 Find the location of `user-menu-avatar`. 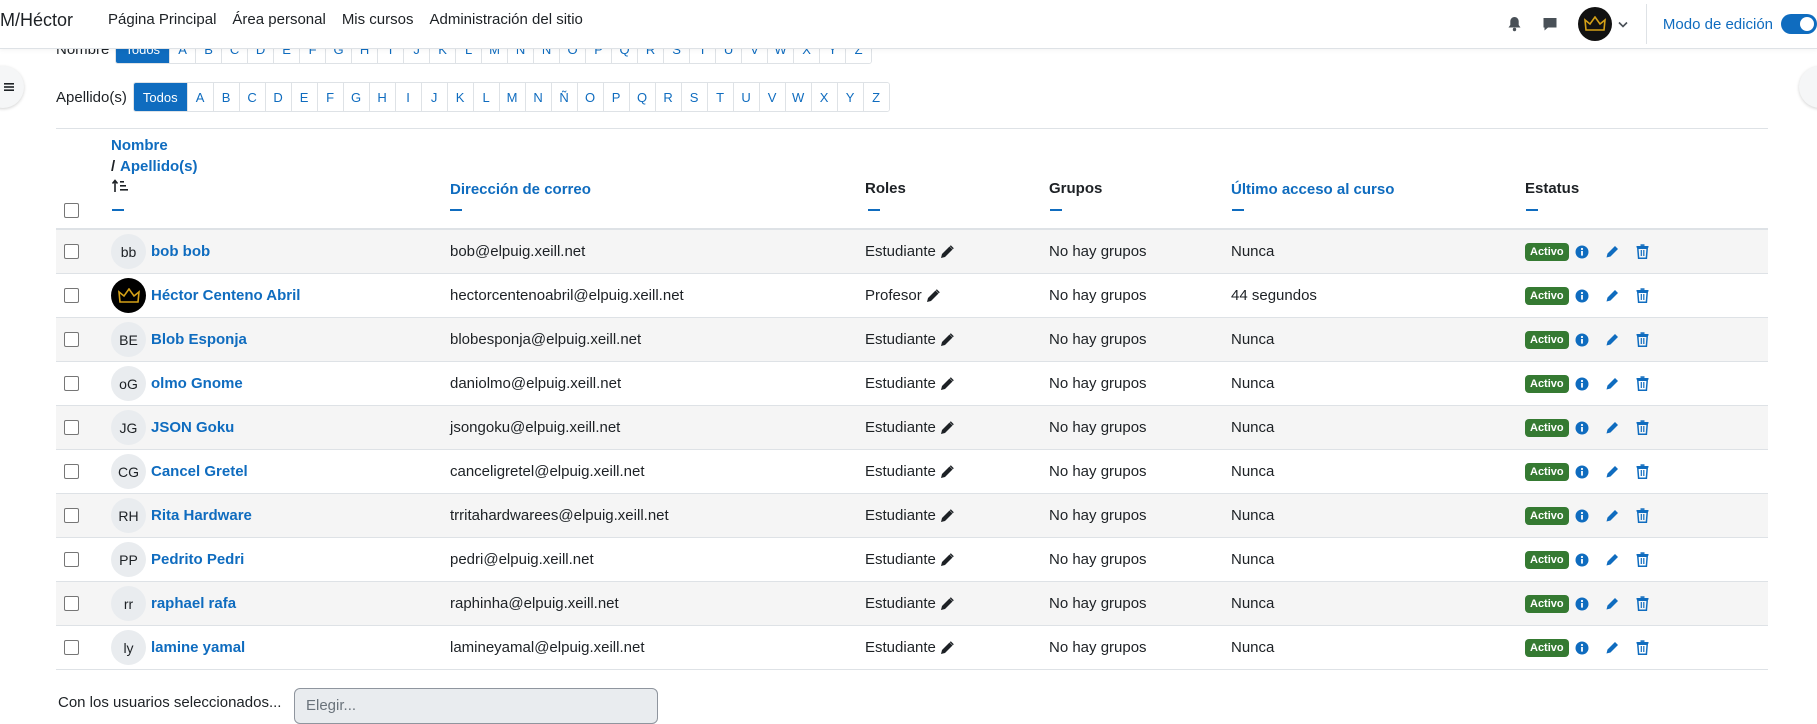

user-menu-avatar is located at coordinates (1594, 24).